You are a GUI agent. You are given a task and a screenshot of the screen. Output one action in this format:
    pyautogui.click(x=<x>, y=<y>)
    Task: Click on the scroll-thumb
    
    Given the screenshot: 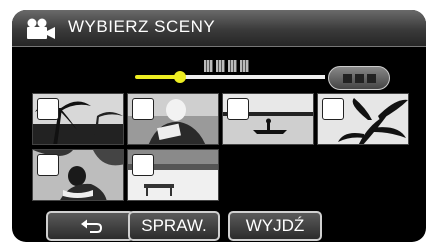 What is the action you would take?
    pyautogui.click(x=180, y=77)
    